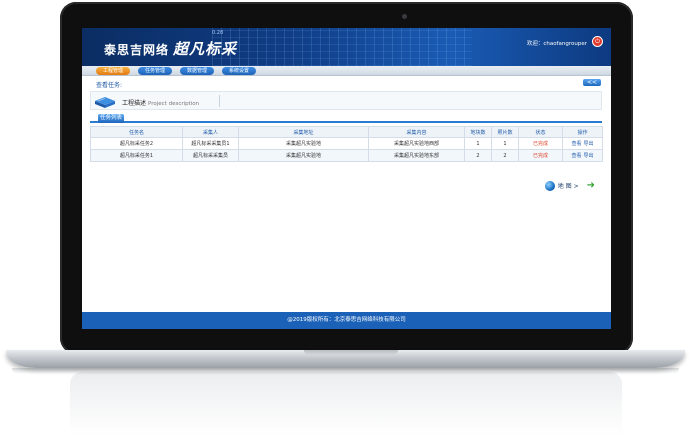  Describe the element at coordinates (416, 132) in the screenshot. I see `column-header: 采集内容` at that location.